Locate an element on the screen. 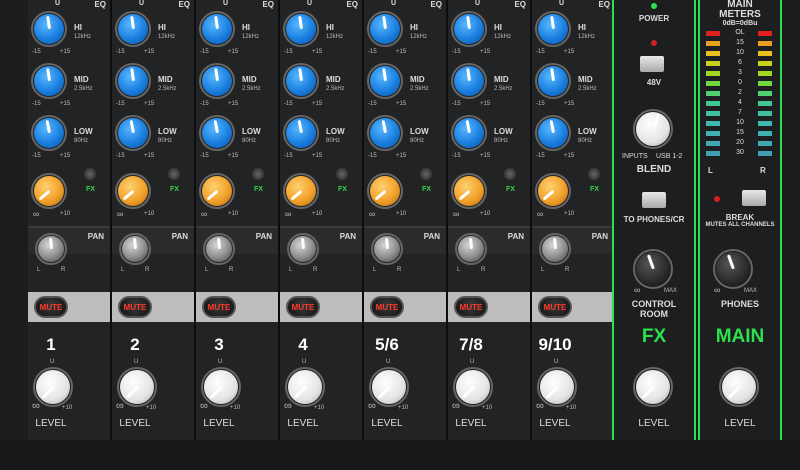 This screenshot has width=800, height=470. meter-right-label: R is located at coordinates (763, 170).